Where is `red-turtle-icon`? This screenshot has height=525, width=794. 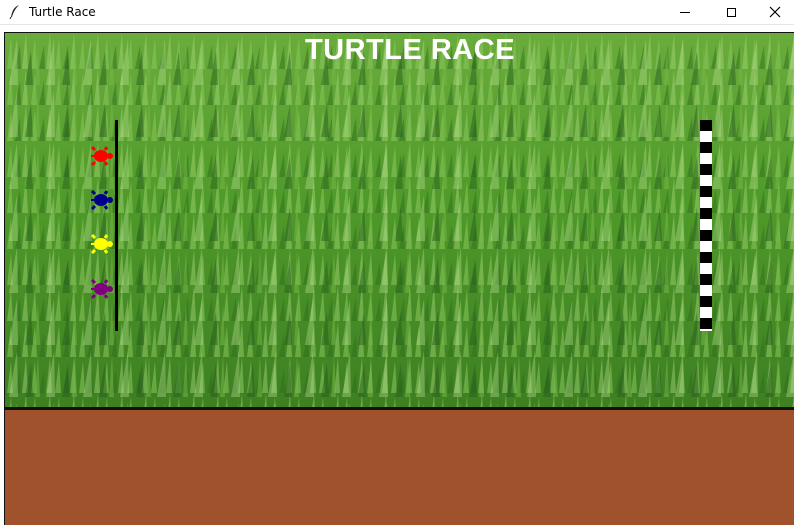 red-turtle-icon is located at coordinates (103, 156).